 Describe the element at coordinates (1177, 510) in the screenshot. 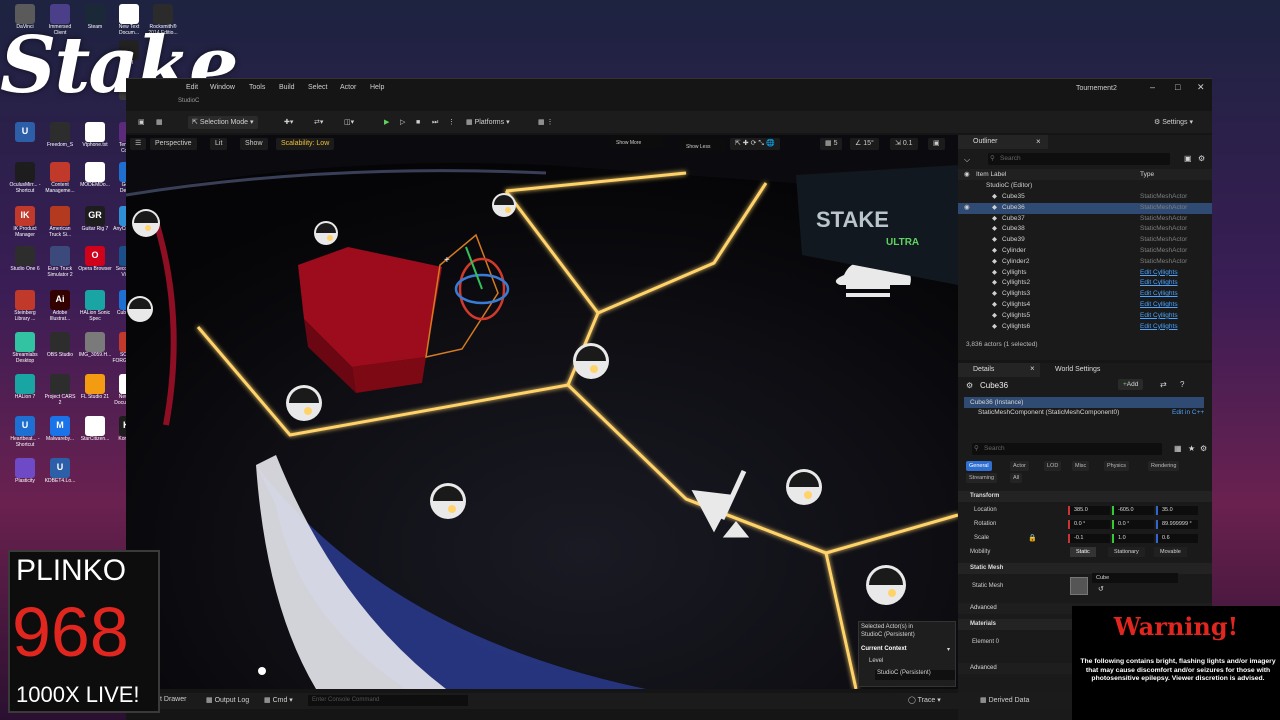

I see `location-z: 35.0` at that location.